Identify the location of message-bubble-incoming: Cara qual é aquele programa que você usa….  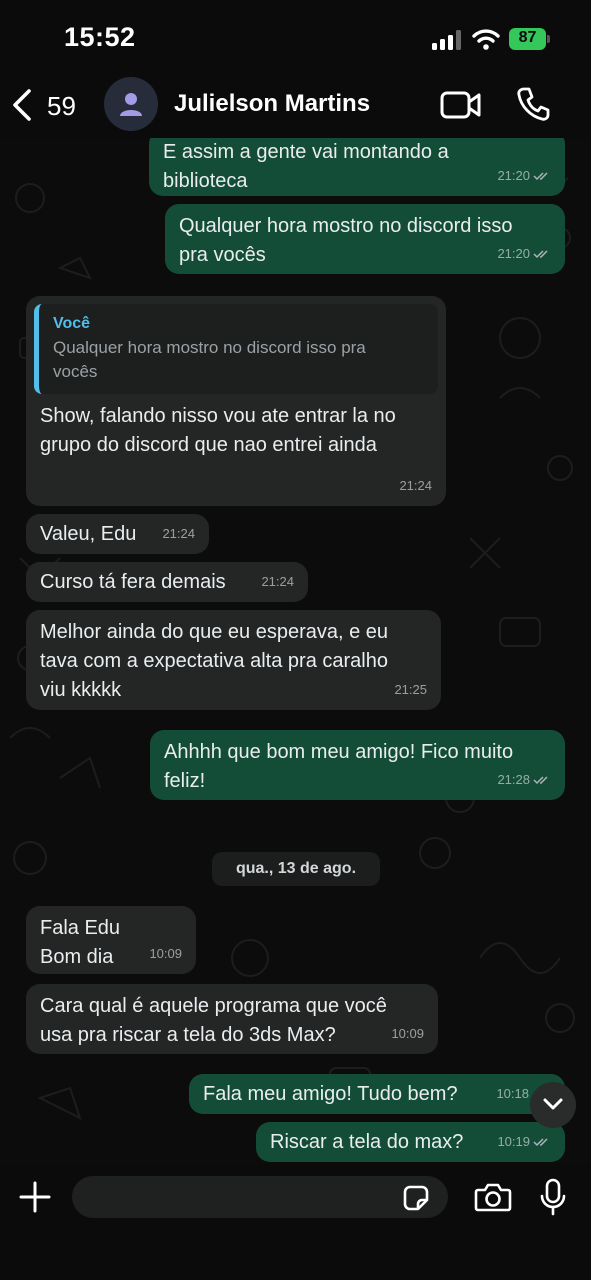
(232, 1019).